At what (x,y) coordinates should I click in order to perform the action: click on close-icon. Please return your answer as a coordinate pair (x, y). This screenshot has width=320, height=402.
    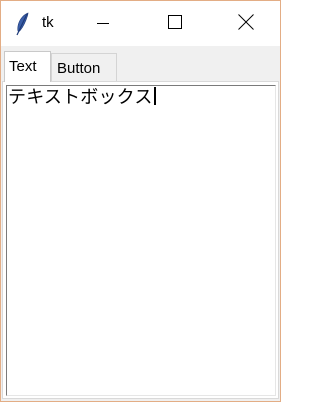
    Looking at the image, I should click on (246, 23).